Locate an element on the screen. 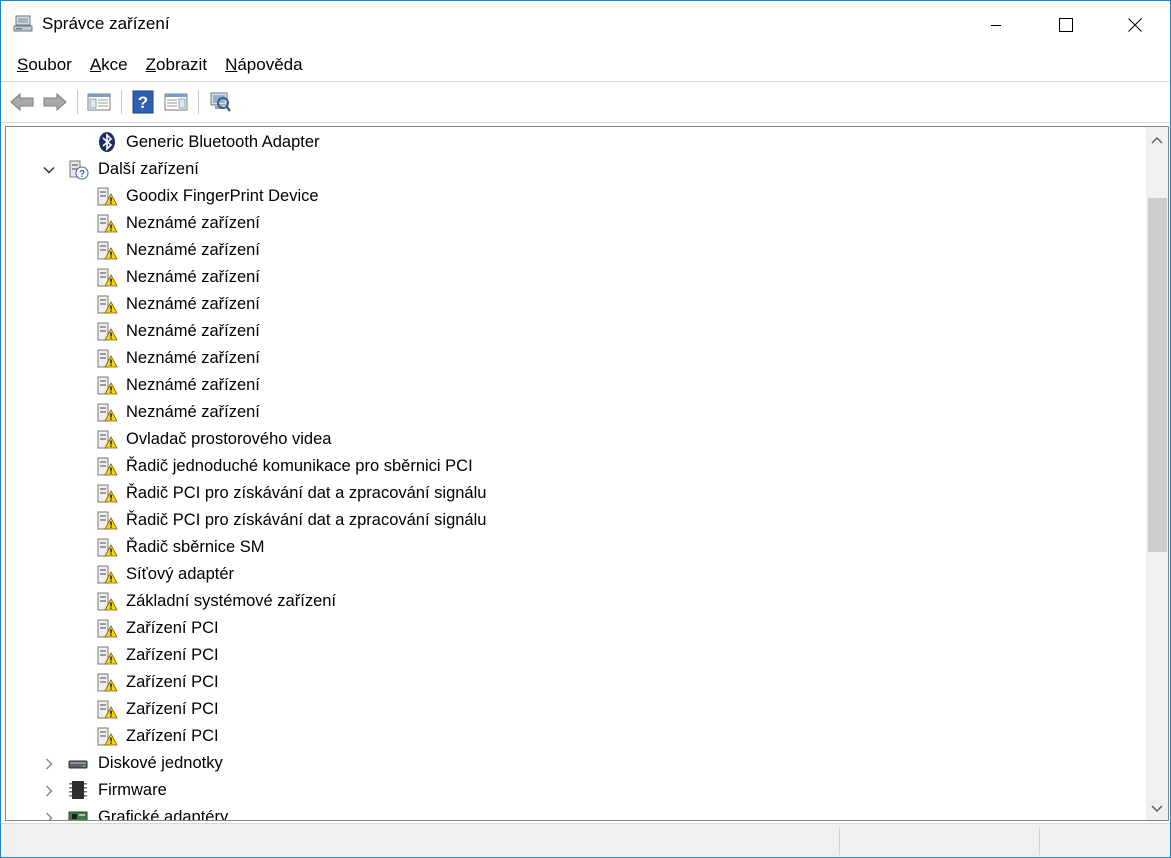  chevron-up-icon is located at coordinates (1157, 140).